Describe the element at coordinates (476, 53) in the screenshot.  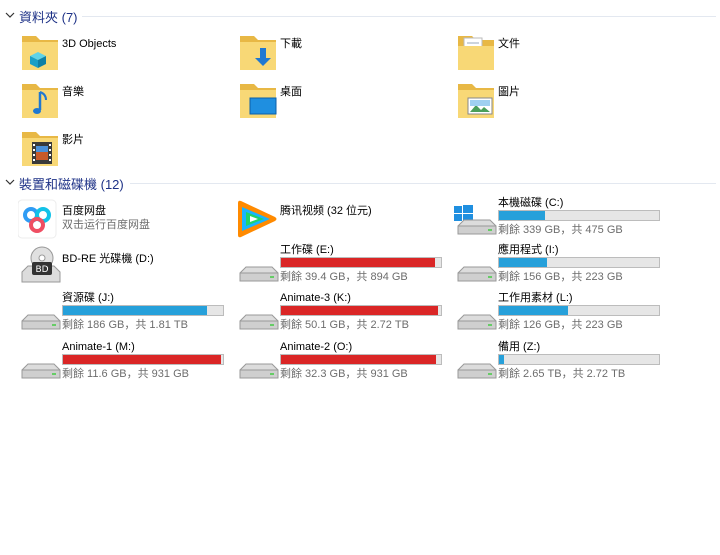
I see `documents-icon` at that location.